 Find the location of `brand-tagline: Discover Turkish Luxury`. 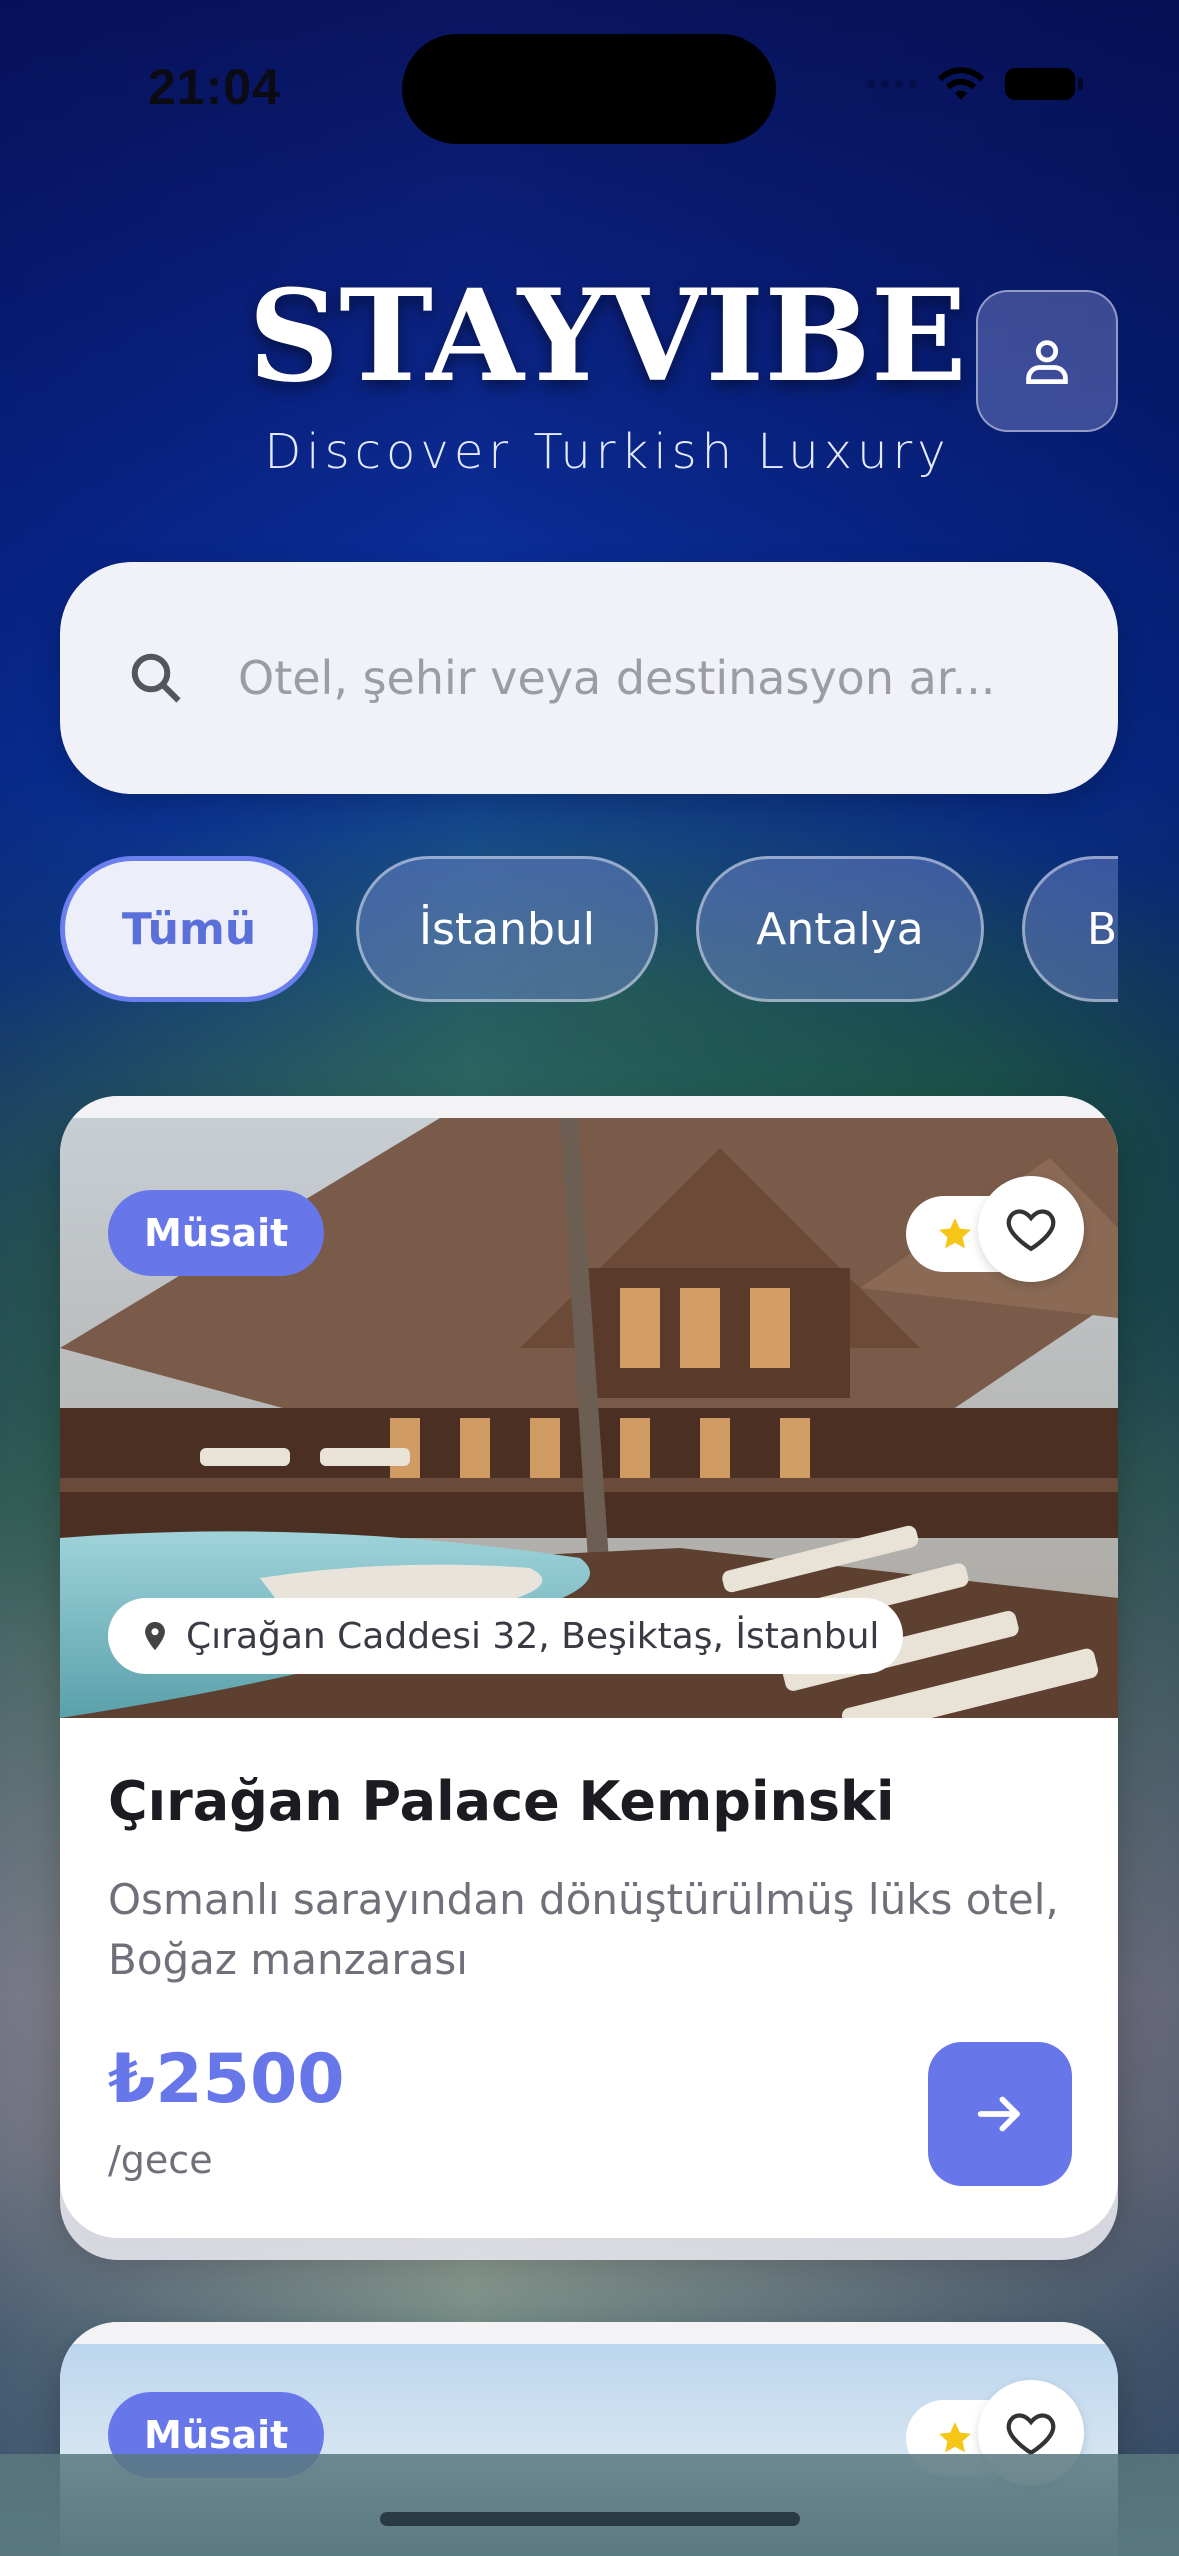

brand-tagline: Discover Turkish Luxury is located at coordinates (607, 452).